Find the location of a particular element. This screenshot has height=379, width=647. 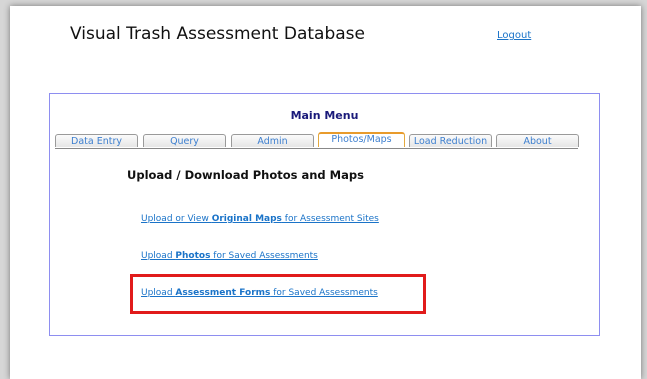

link-text-post: for Assessment Sites is located at coordinates (330, 219).